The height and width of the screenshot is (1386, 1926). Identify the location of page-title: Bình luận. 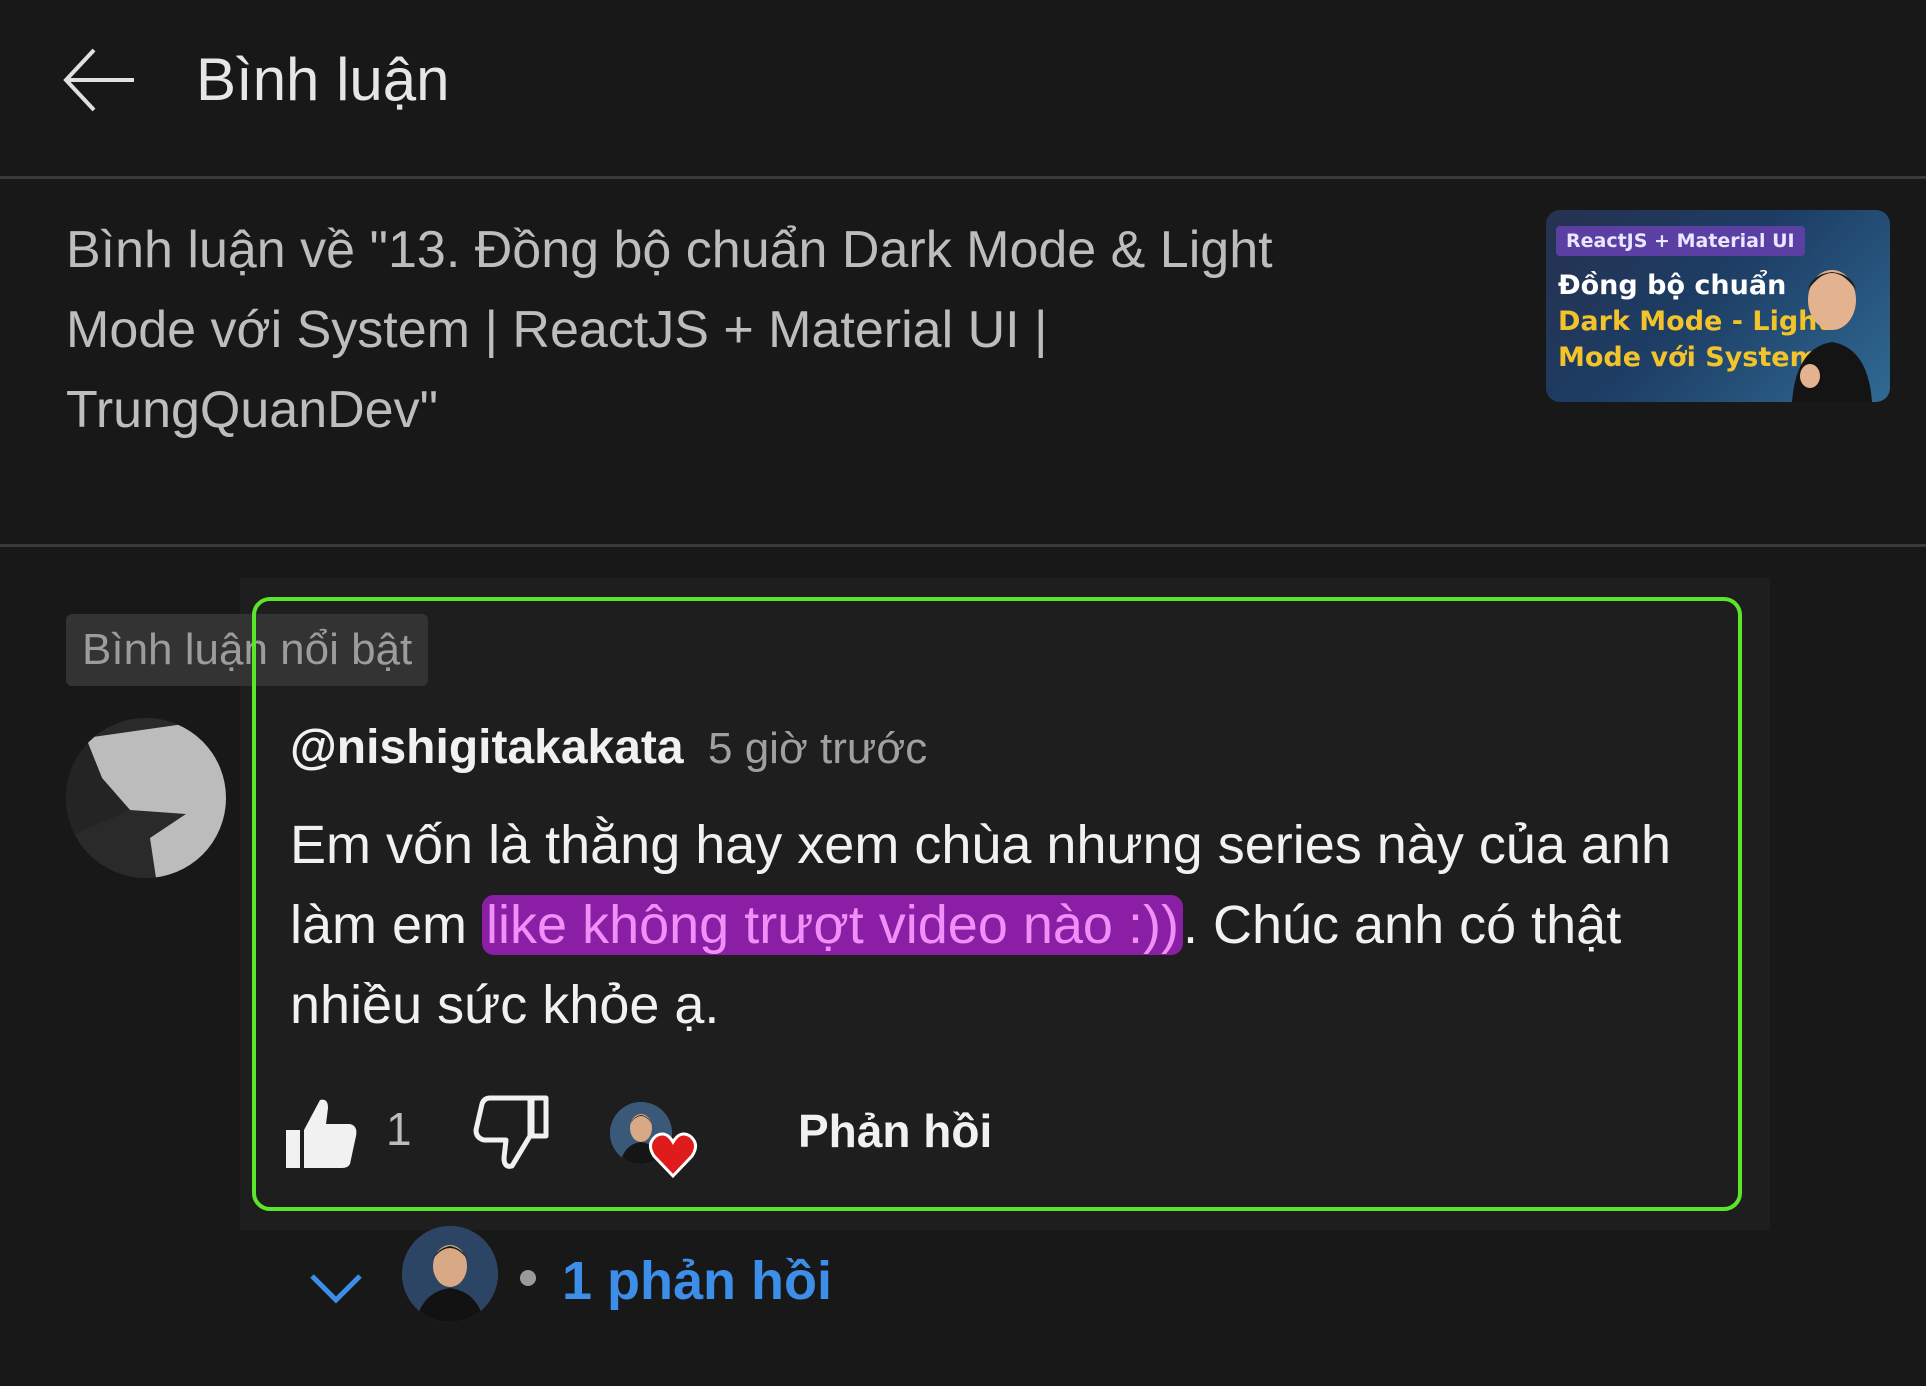
(323, 79).